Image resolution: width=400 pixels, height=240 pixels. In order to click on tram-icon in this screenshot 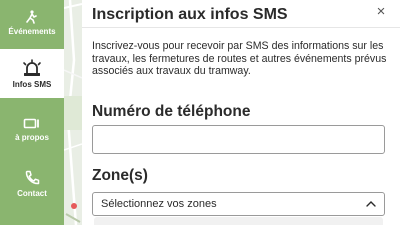, I will do `click(31, 123)`.